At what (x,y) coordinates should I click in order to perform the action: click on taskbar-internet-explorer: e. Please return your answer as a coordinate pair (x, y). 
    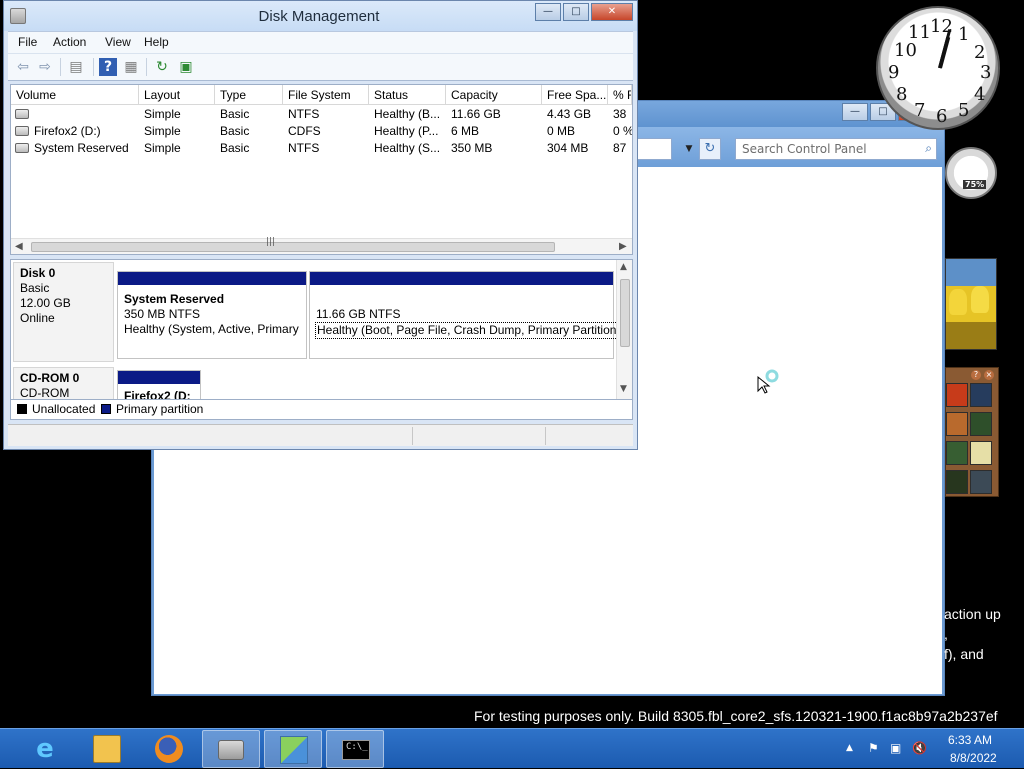
    Looking at the image, I should click on (45, 749).